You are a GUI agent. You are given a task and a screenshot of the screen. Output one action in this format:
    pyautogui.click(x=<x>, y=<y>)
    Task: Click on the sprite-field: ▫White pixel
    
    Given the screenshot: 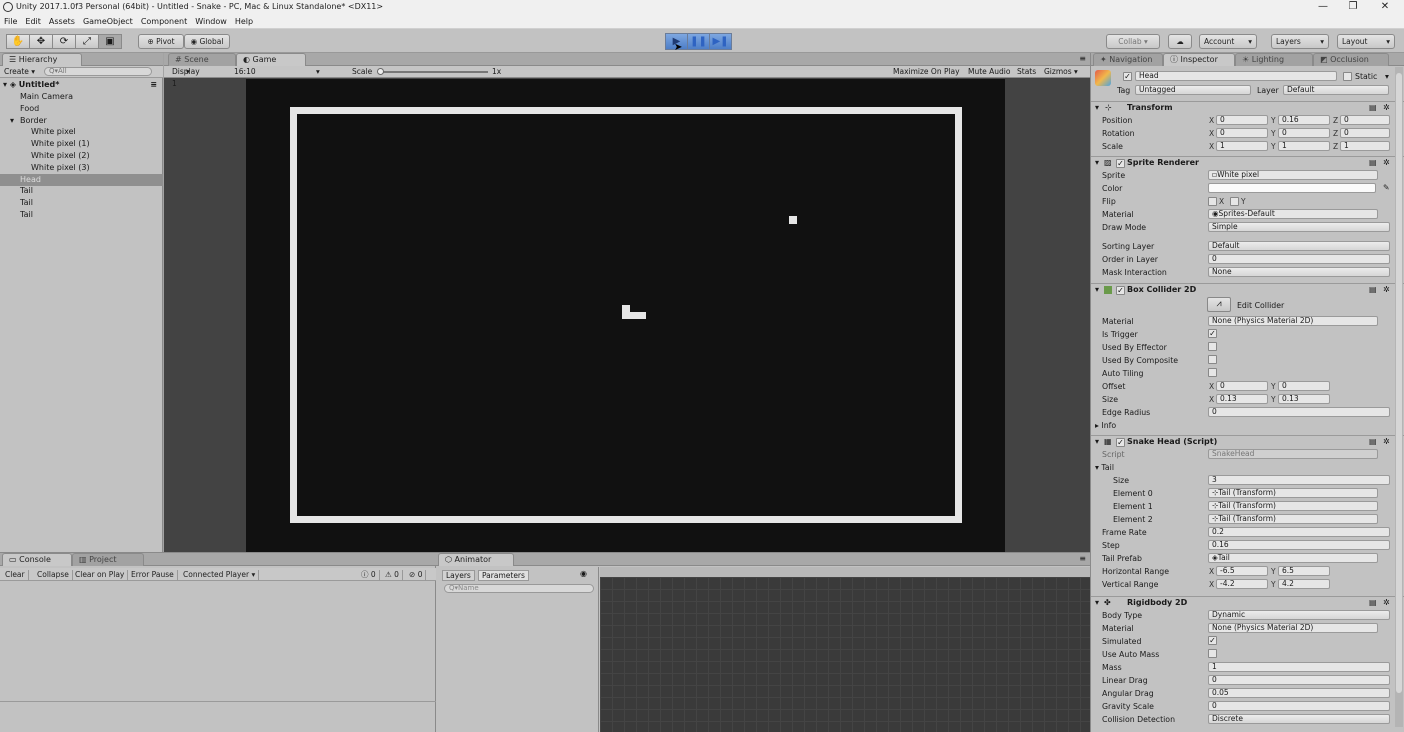 What is the action you would take?
    pyautogui.click(x=1293, y=175)
    